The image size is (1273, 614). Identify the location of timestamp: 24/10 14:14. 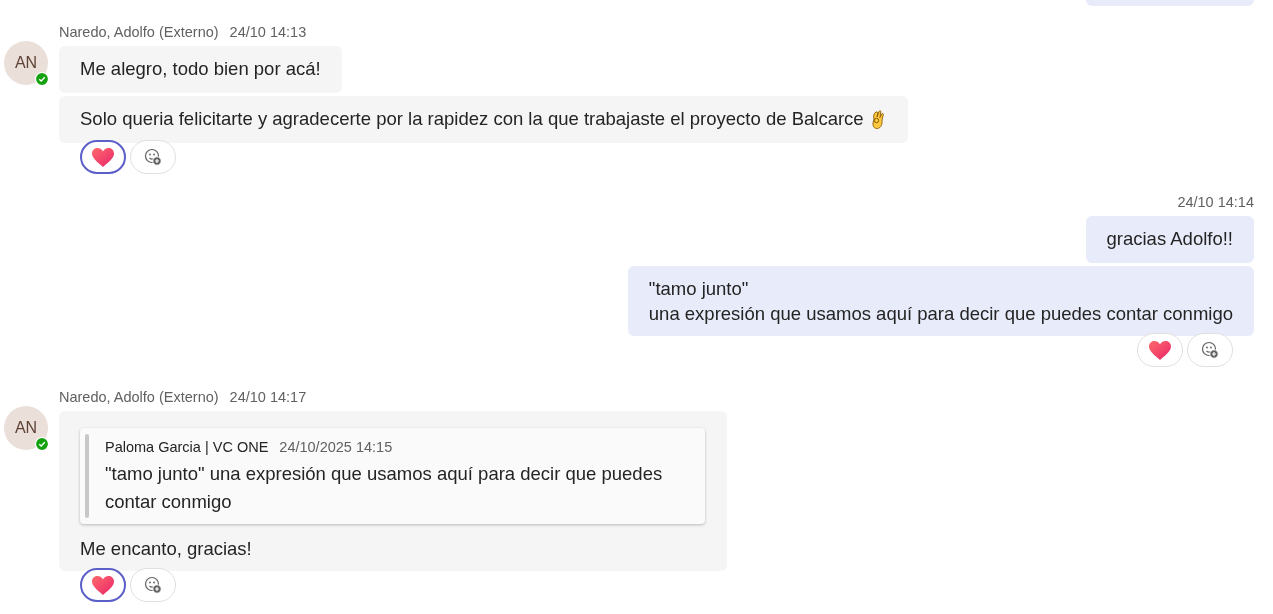
(1215, 203).